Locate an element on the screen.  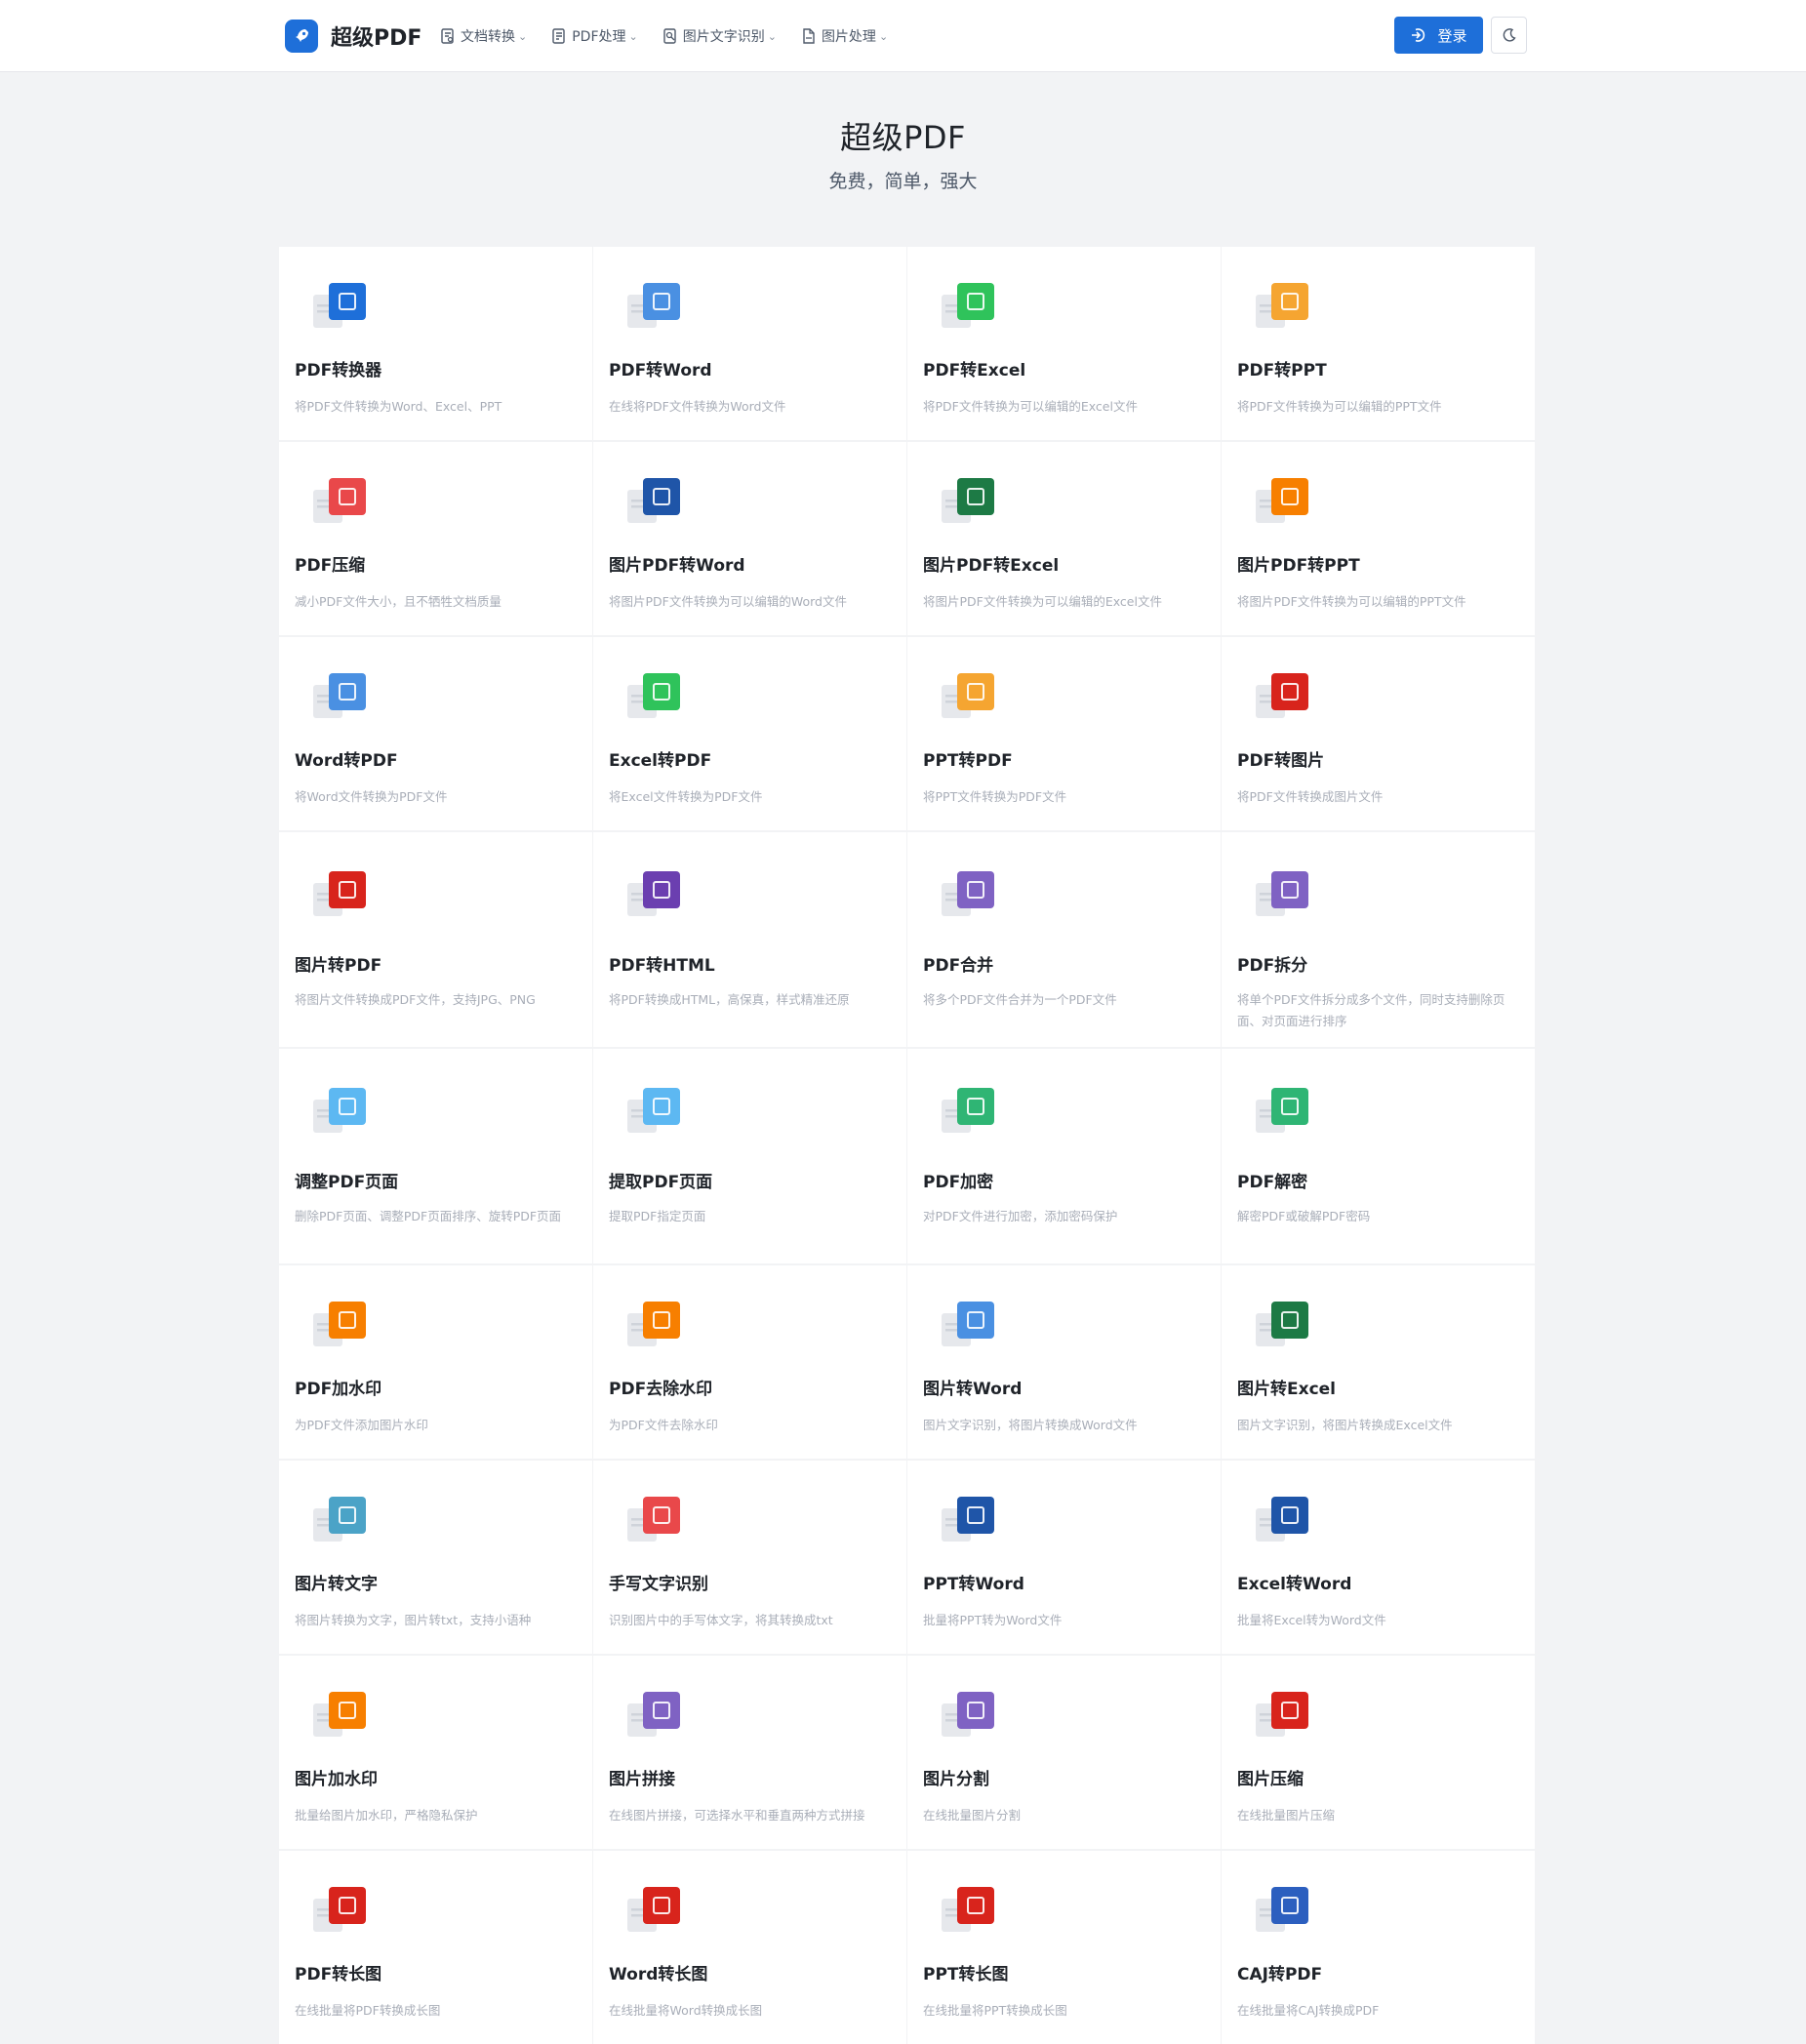
tool-card: PDF转长图 在线批量将PDF转换成长图 is located at coordinates (435, 1947).